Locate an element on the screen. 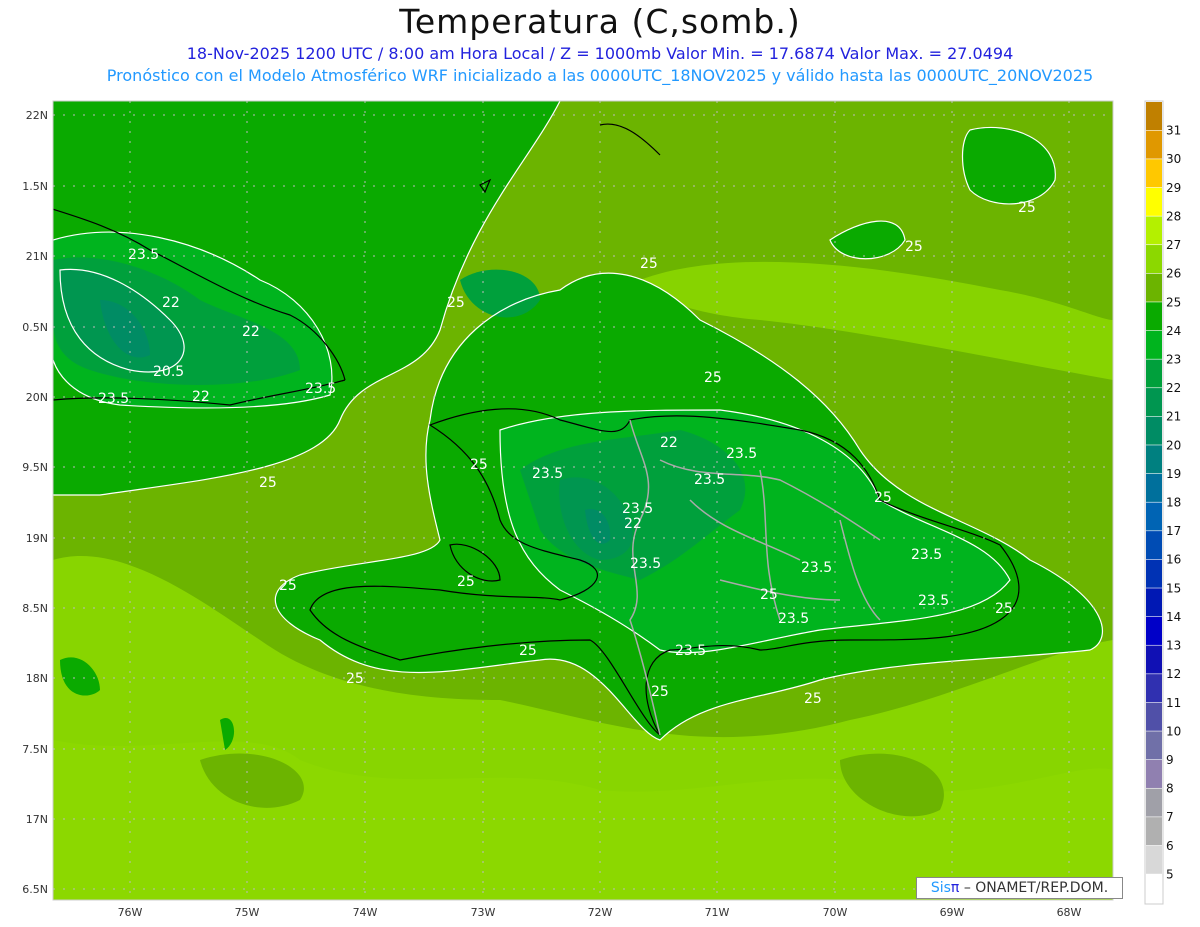 Image resolution: width=1200 pixels, height=927 pixels. colorbar-label: 5 is located at coordinates (1170, 874).